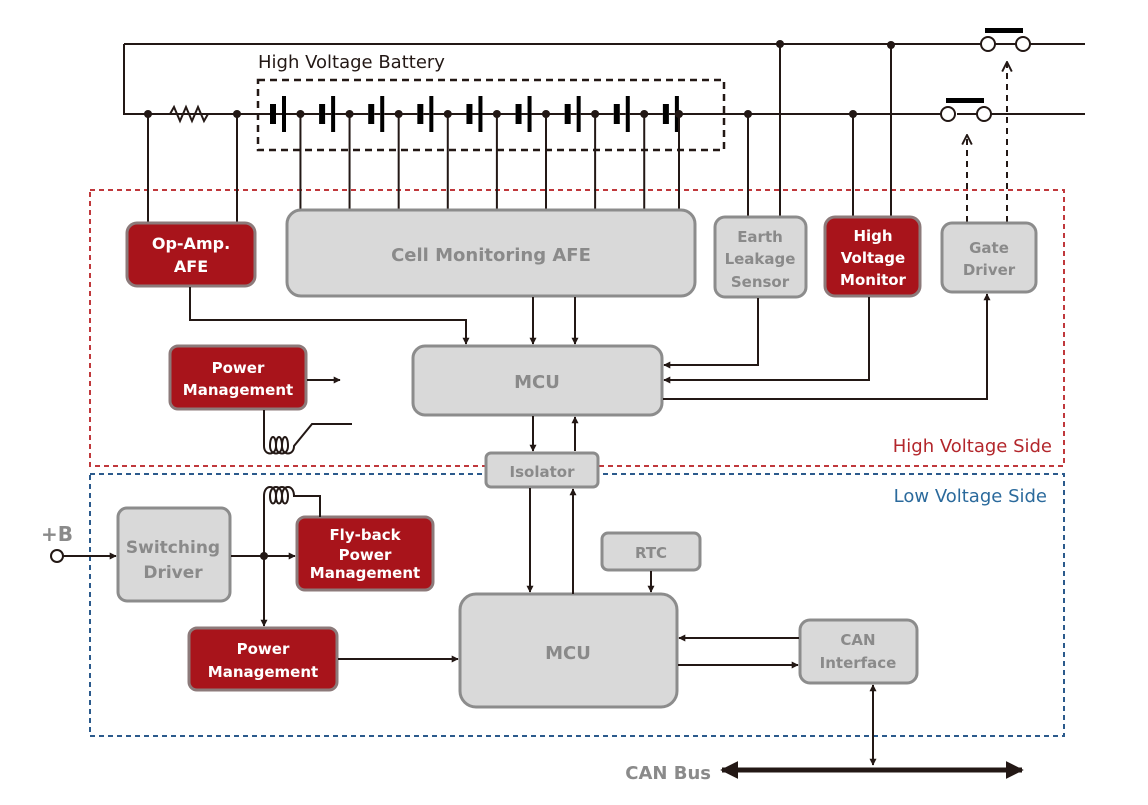 The height and width of the screenshot is (805, 1148). Describe the element at coordinates (668, 773) in the screenshot. I see `can-bus-label: CAN Bus` at that location.